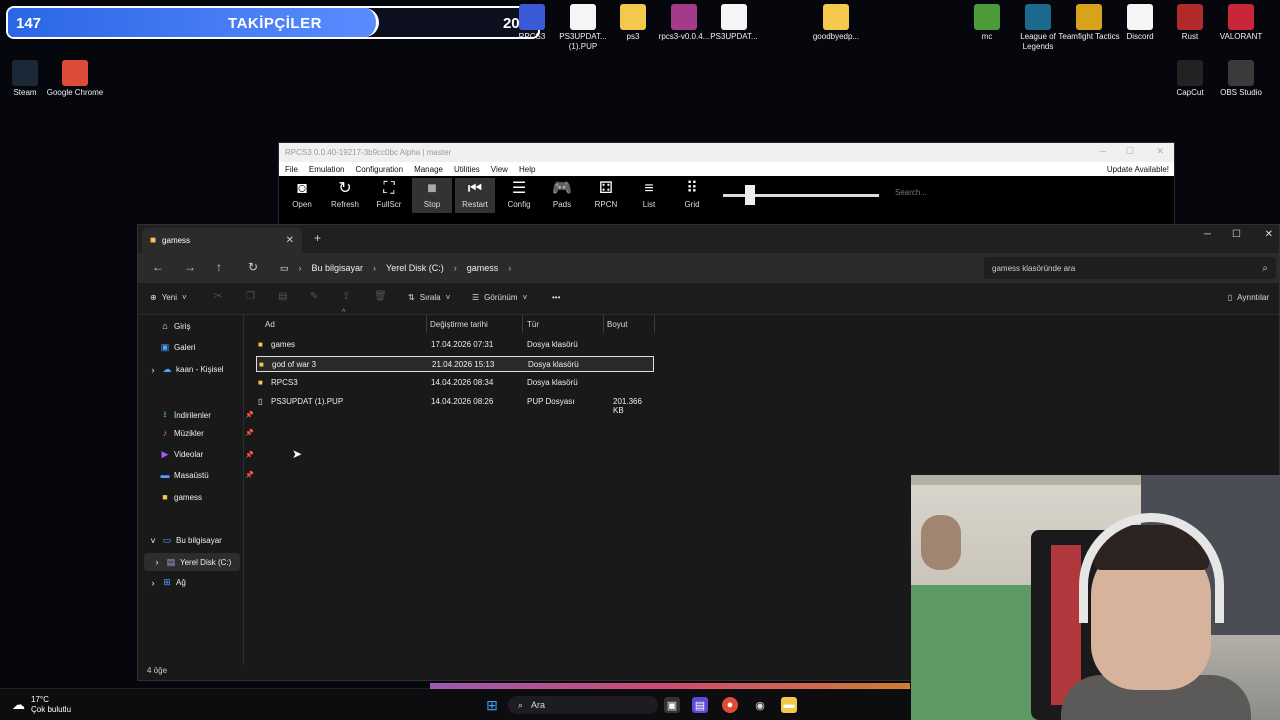 This screenshot has width=1280, height=720. What do you see at coordinates (18, 704) in the screenshot?
I see `cloud-icon: ☁` at bounding box center [18, 704].